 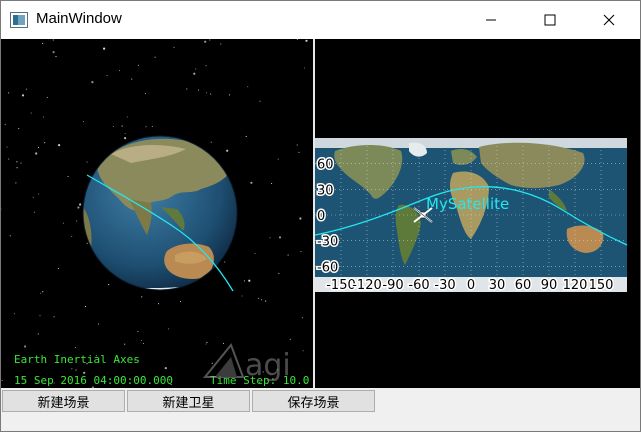 I want to click on lon-tick-label: -90, so click(x=392, y=285).